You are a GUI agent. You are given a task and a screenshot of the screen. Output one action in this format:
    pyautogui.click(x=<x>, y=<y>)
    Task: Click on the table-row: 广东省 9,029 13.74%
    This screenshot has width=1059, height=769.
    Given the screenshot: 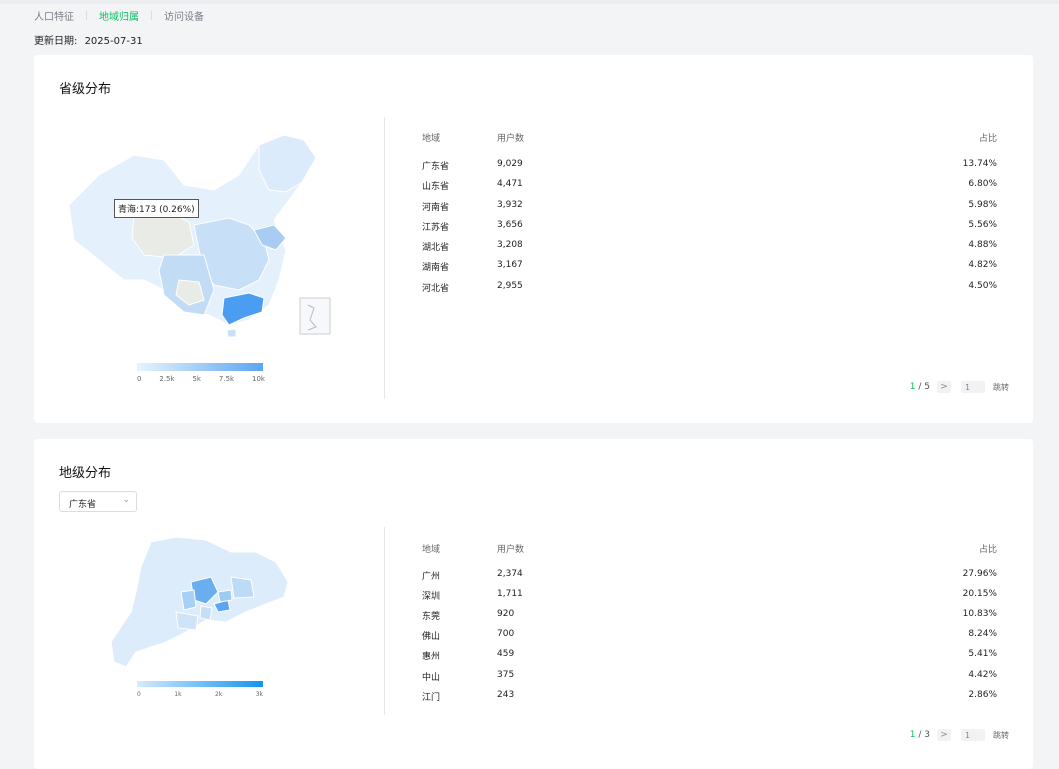 What is the action you would take?
    pyautogui.click(x=709, y=166)
    